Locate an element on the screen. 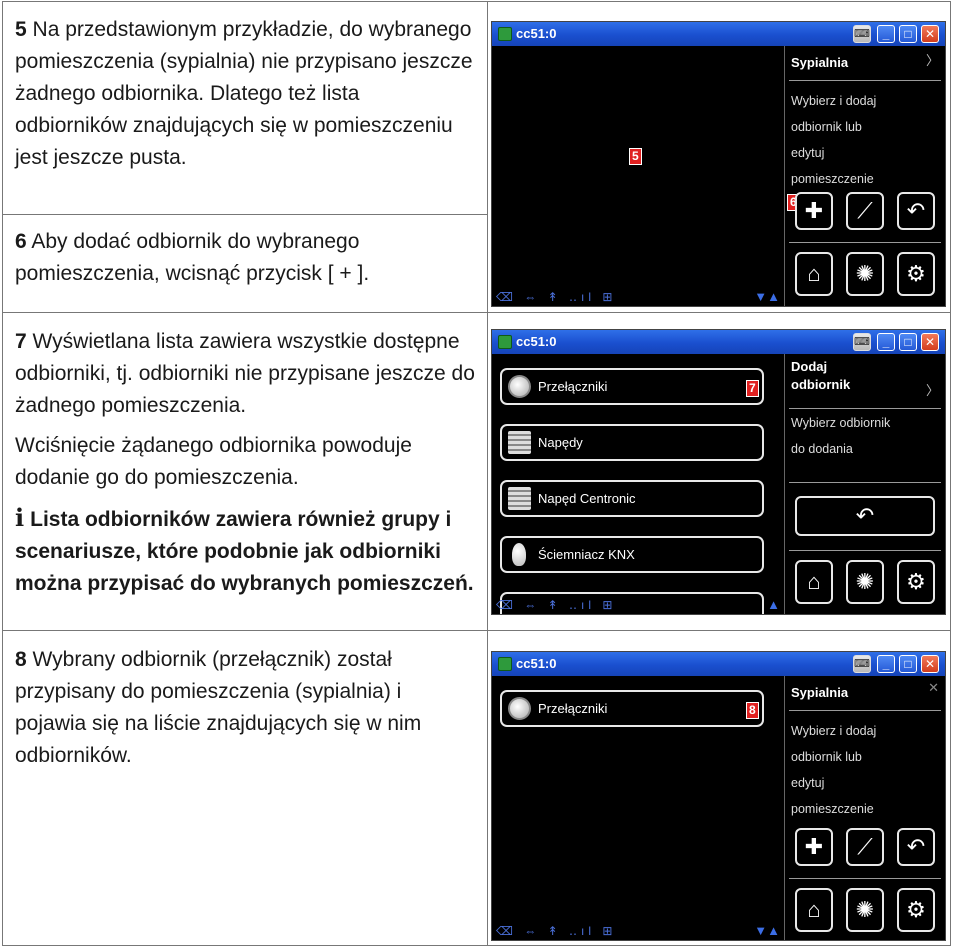 The height and width of the screenshot is (950, 953). list-item-label: Napęd Centronic is located at coordinates (587, 498).